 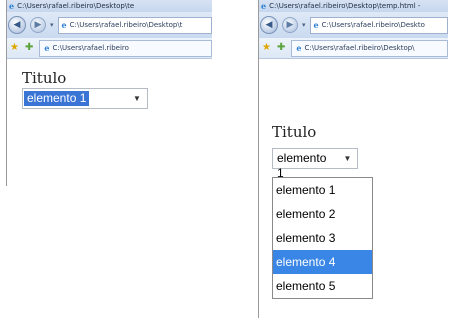 I want to click on tab-current: e C:\Users\rafael.ribeiro, so click(x=125, y=48).